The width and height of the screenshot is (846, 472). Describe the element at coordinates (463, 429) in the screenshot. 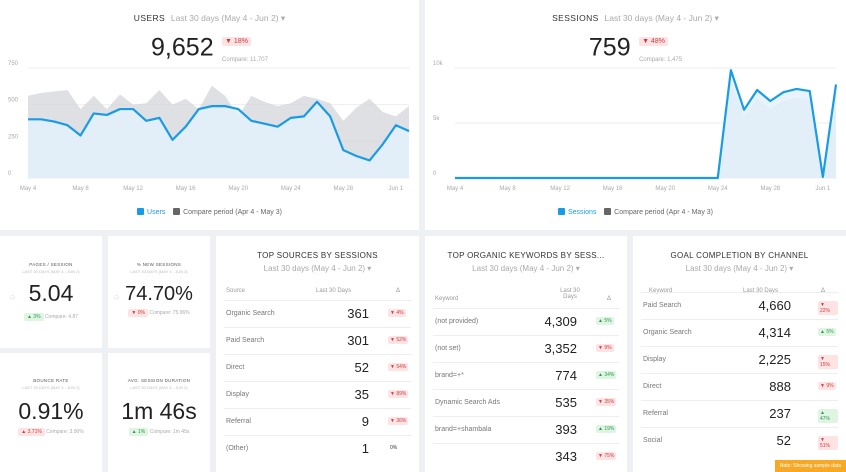

I see `row-name: brand=+shambala` at that location.